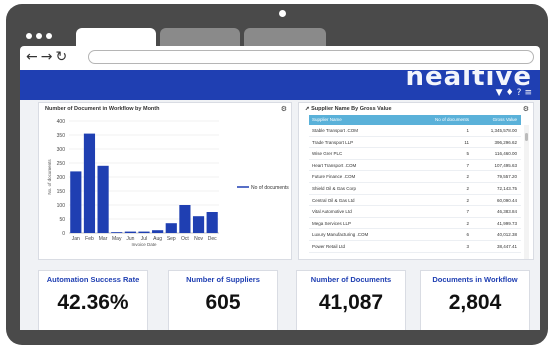 The height and width of the screenshot is (349, 554). Describe the element at coordinates (62, 220) in the screenshot. I see `y-tick-label: 50` at that location.